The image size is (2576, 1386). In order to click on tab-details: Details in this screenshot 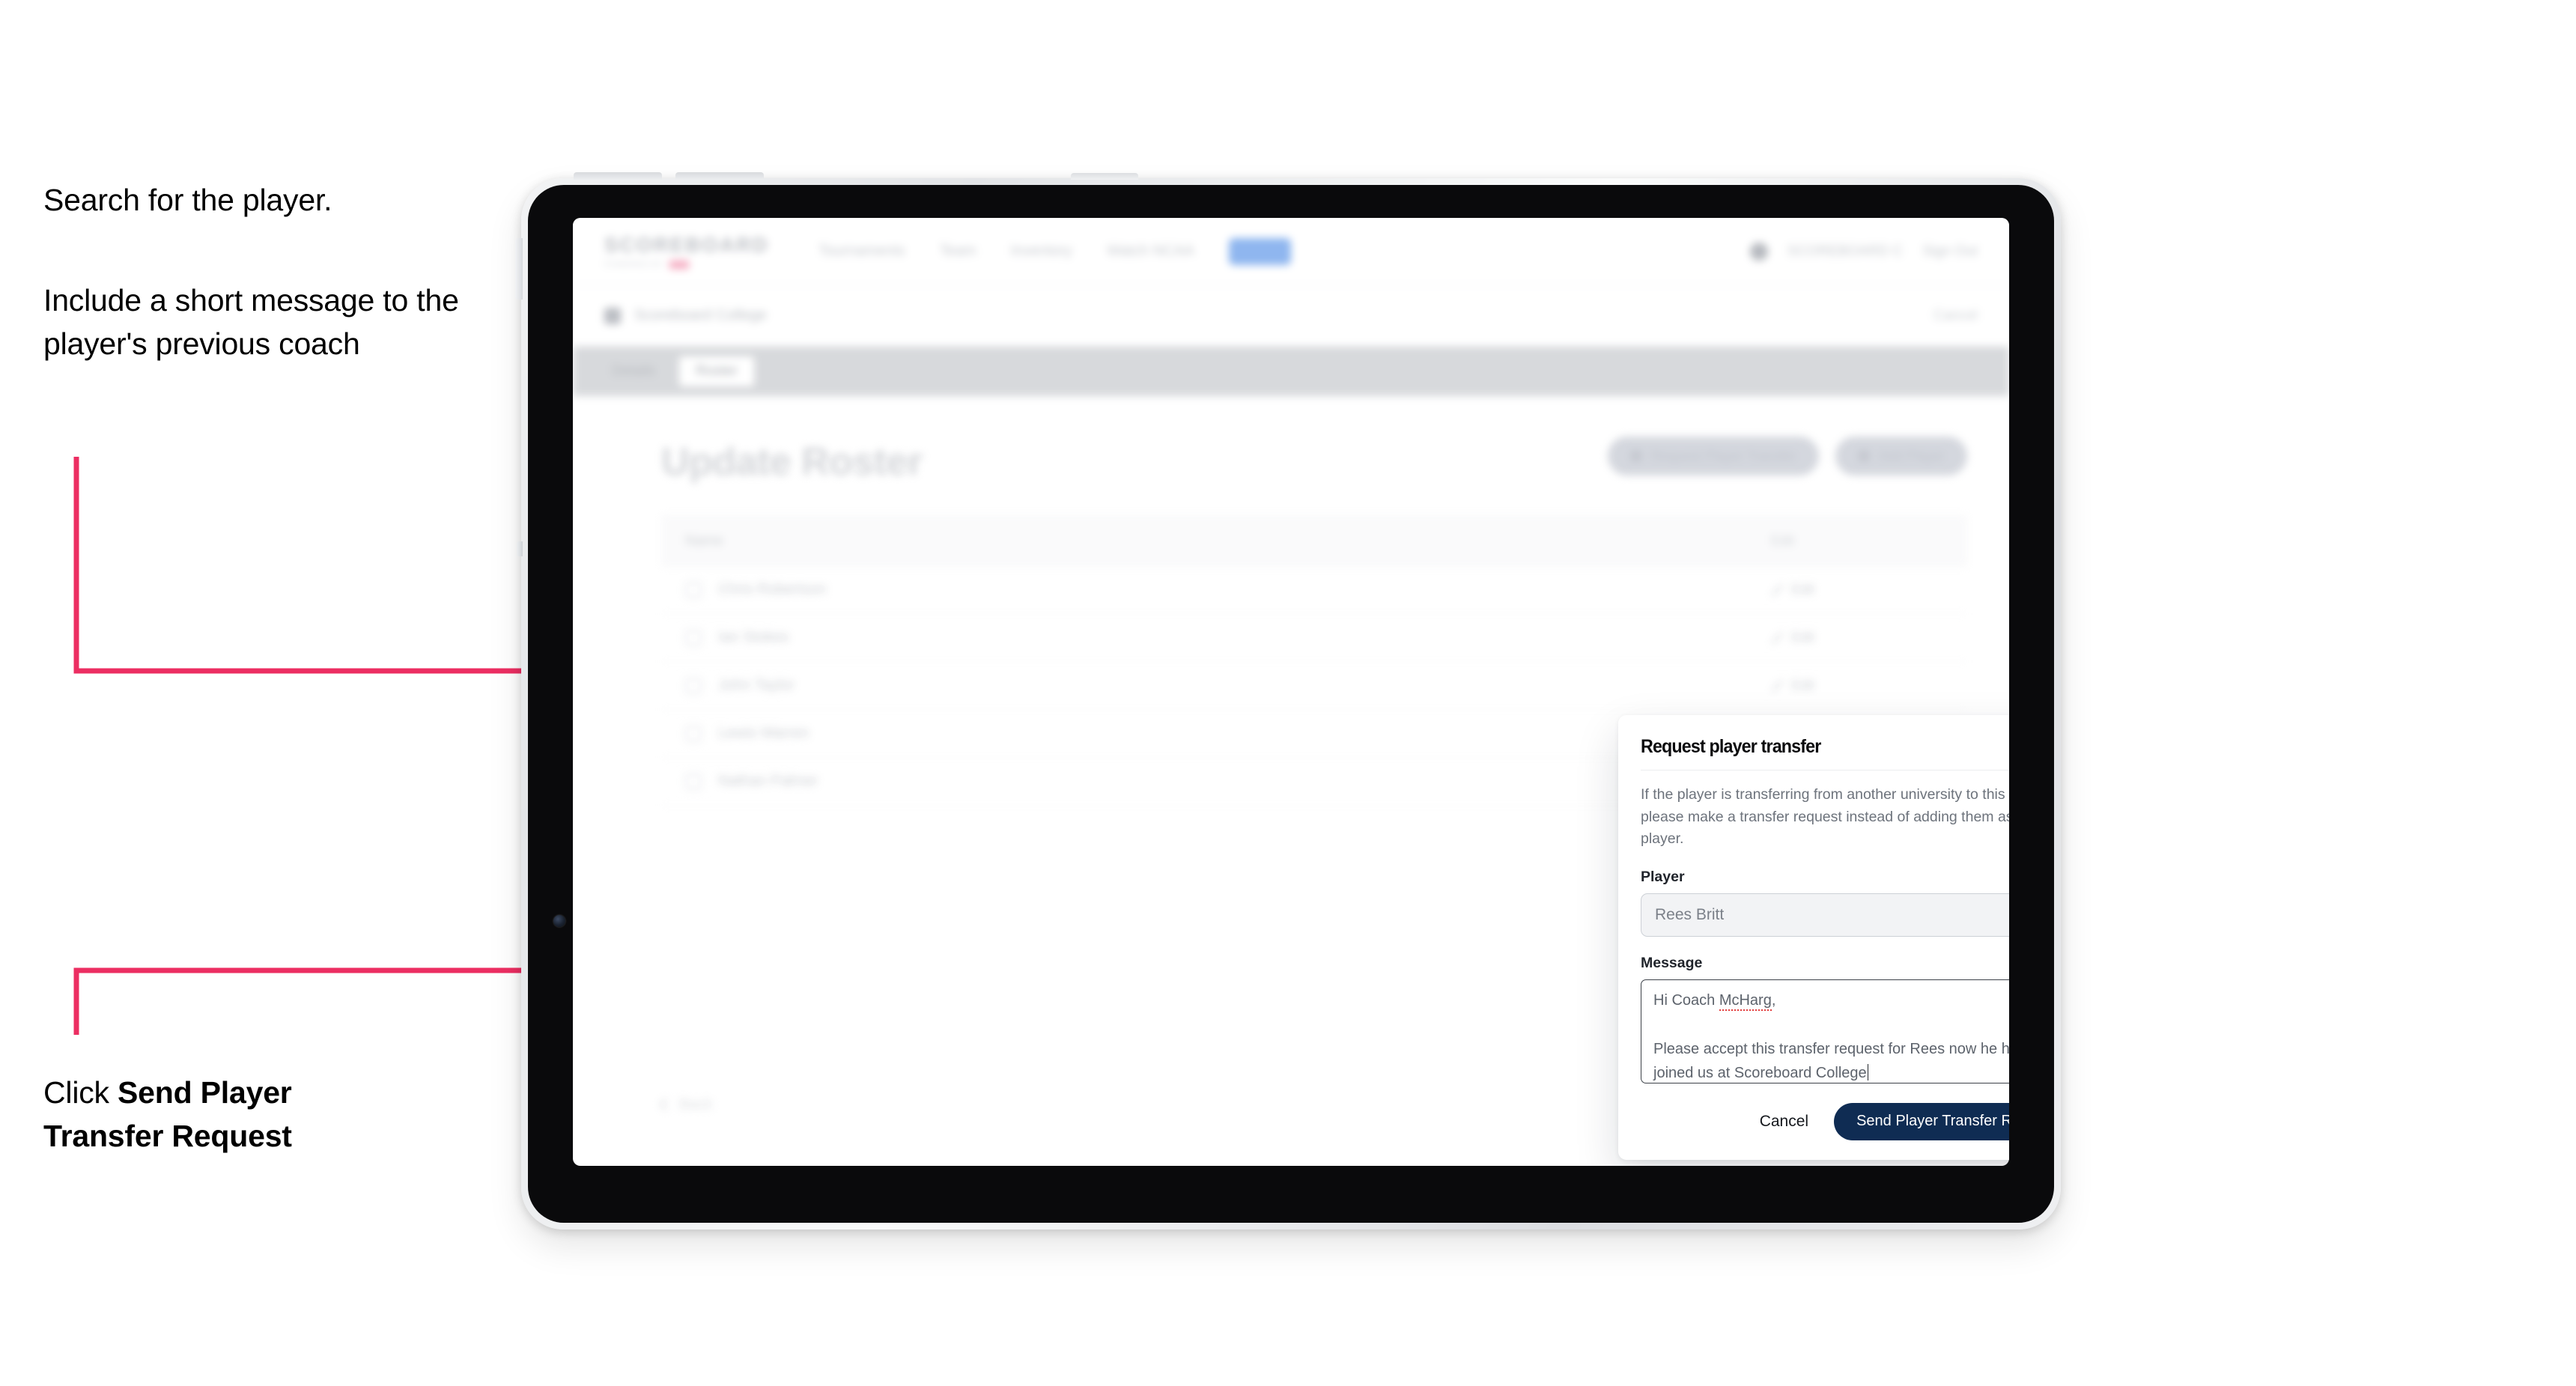, I will do `click(633, 371)`.